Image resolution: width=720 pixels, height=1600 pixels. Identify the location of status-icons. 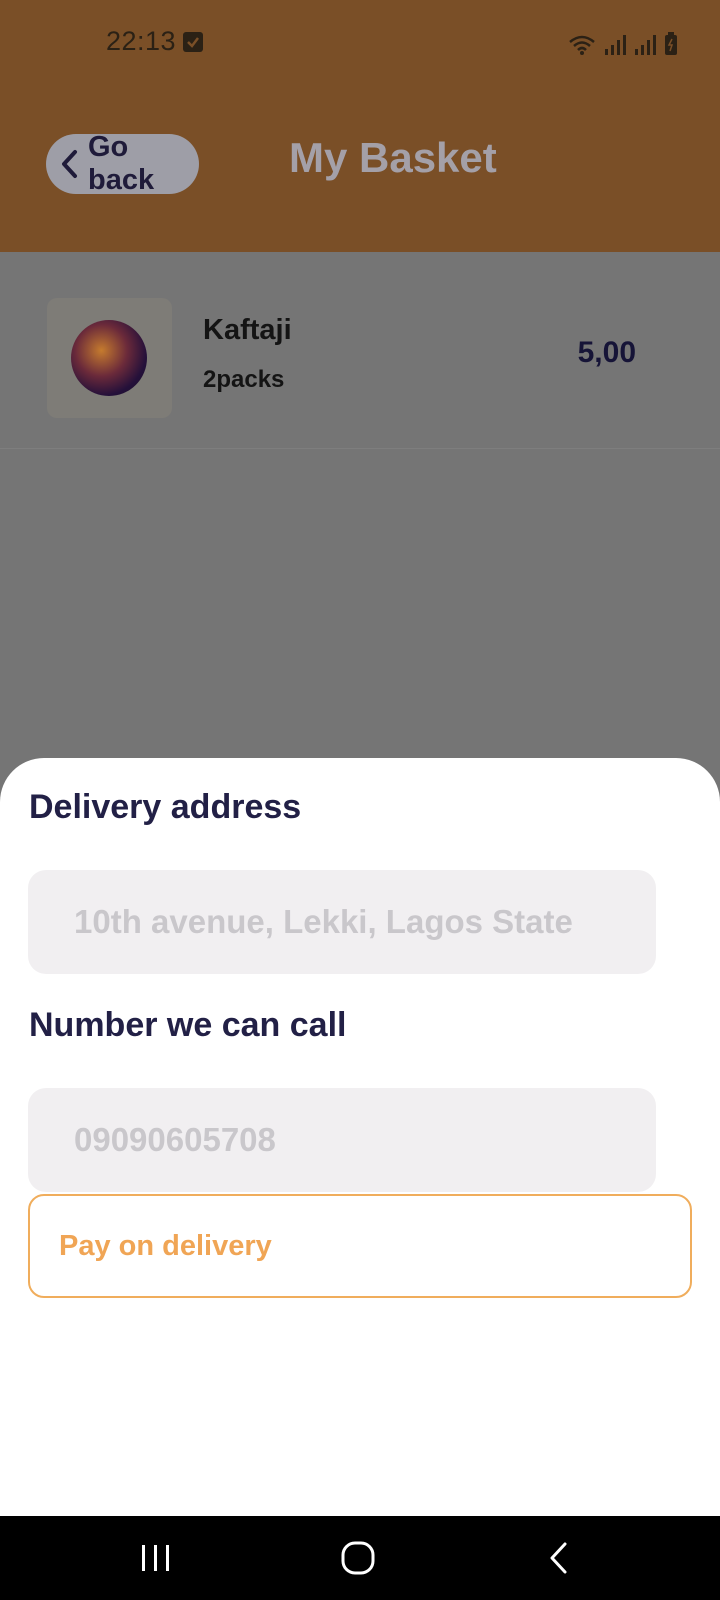
(623, 43).